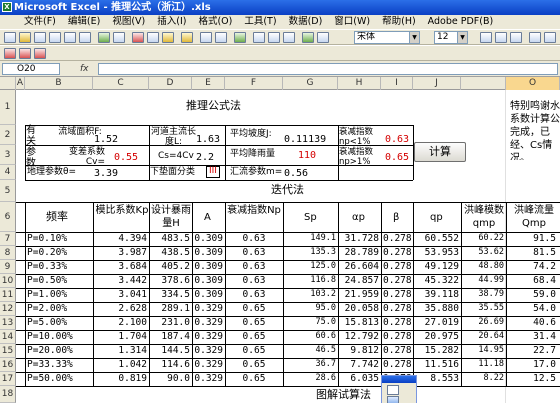 The height and width of the screenshot is (403, 560). I want to click on cell-frequency: P=0.50%, so click(59, 280).